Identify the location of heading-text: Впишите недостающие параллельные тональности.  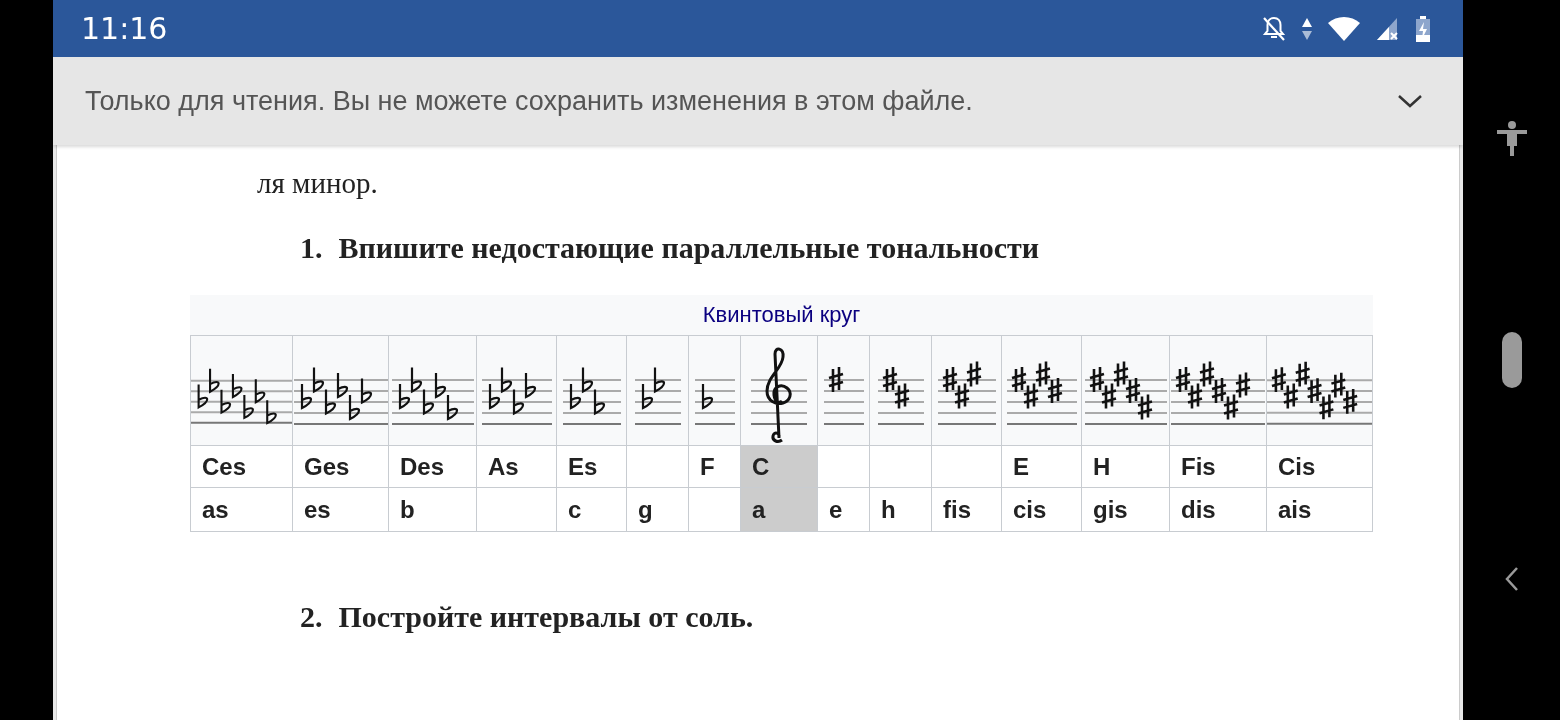
(689, 248).